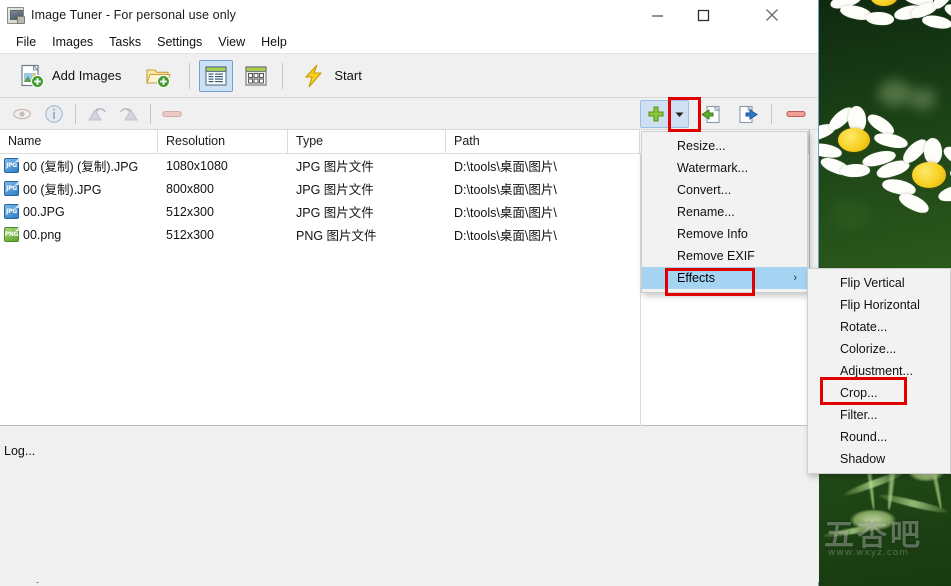  I want to click on add-folder-icon, so click(159, 78).